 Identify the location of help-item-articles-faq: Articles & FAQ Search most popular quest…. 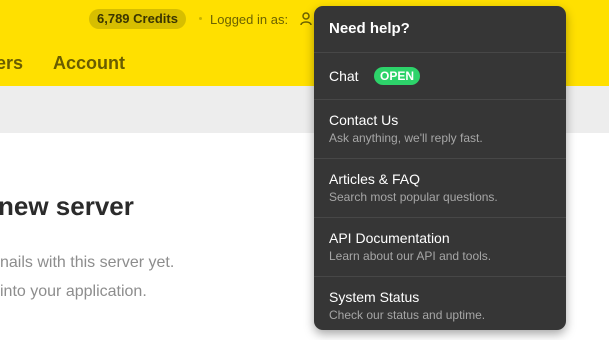
(440, 188).